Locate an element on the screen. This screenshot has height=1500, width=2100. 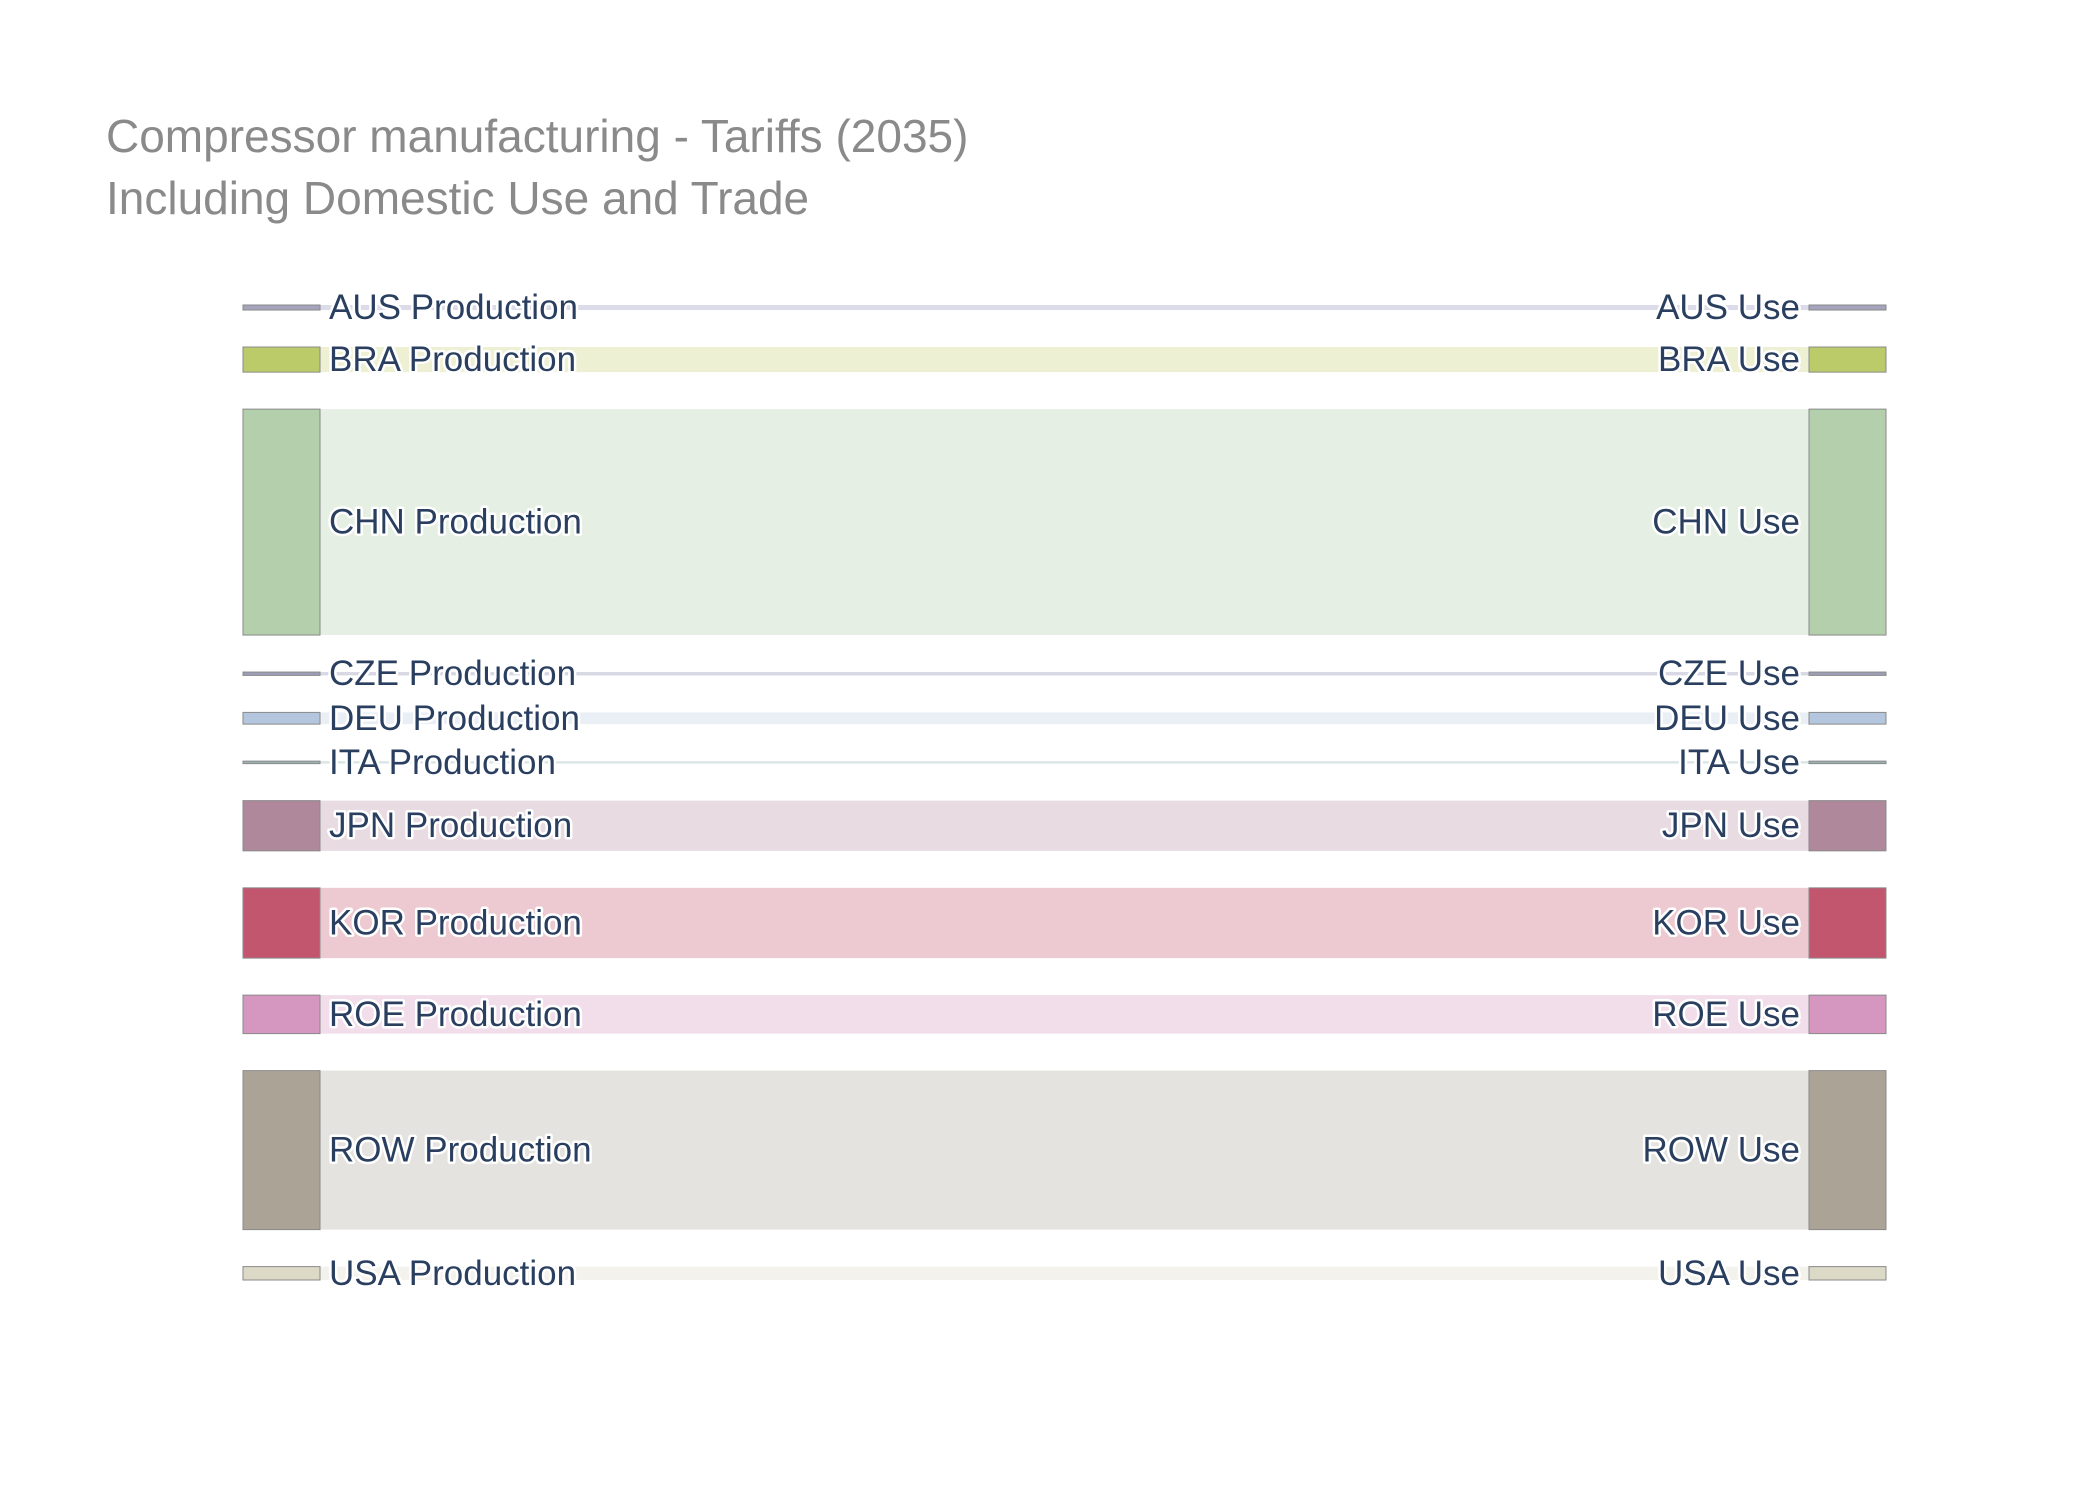
label-ita-production: ITA Production is located at coordinates (442, 762).